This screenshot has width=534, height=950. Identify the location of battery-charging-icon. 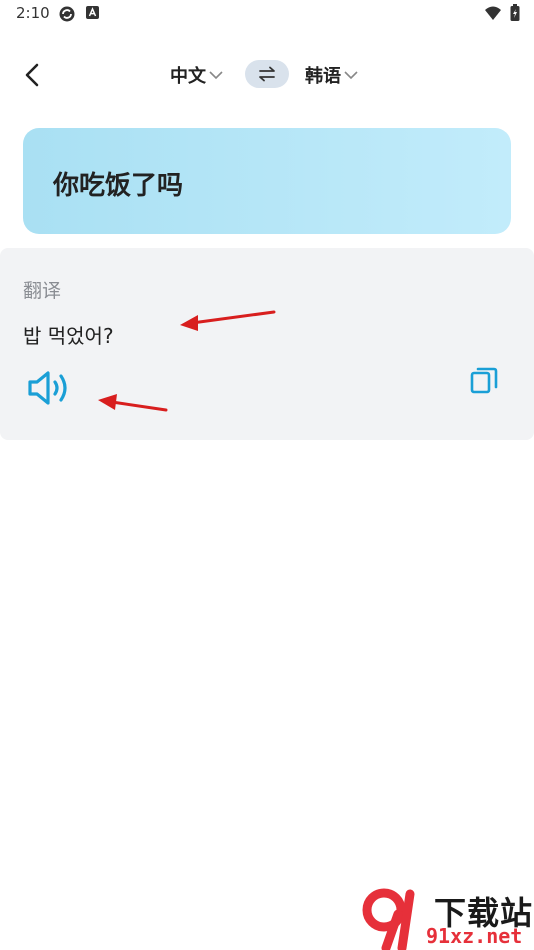
(515, 12).